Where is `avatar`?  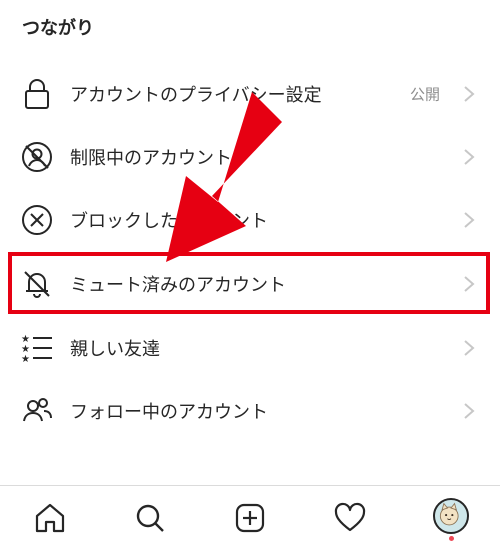
avatar is located at coordinates (451, 516).